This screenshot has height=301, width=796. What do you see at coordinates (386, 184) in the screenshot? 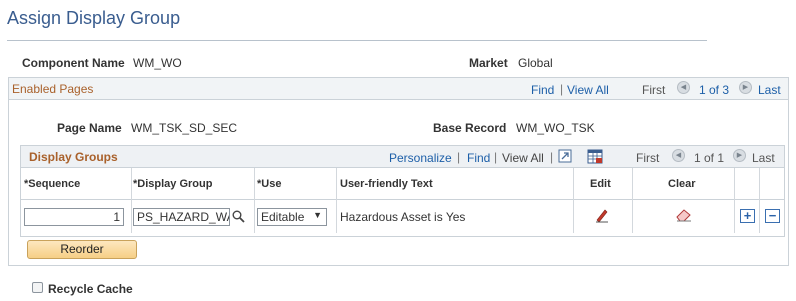
I see `col-header-friendly-text: User-friendly Text` at bounding box center [386, 184].